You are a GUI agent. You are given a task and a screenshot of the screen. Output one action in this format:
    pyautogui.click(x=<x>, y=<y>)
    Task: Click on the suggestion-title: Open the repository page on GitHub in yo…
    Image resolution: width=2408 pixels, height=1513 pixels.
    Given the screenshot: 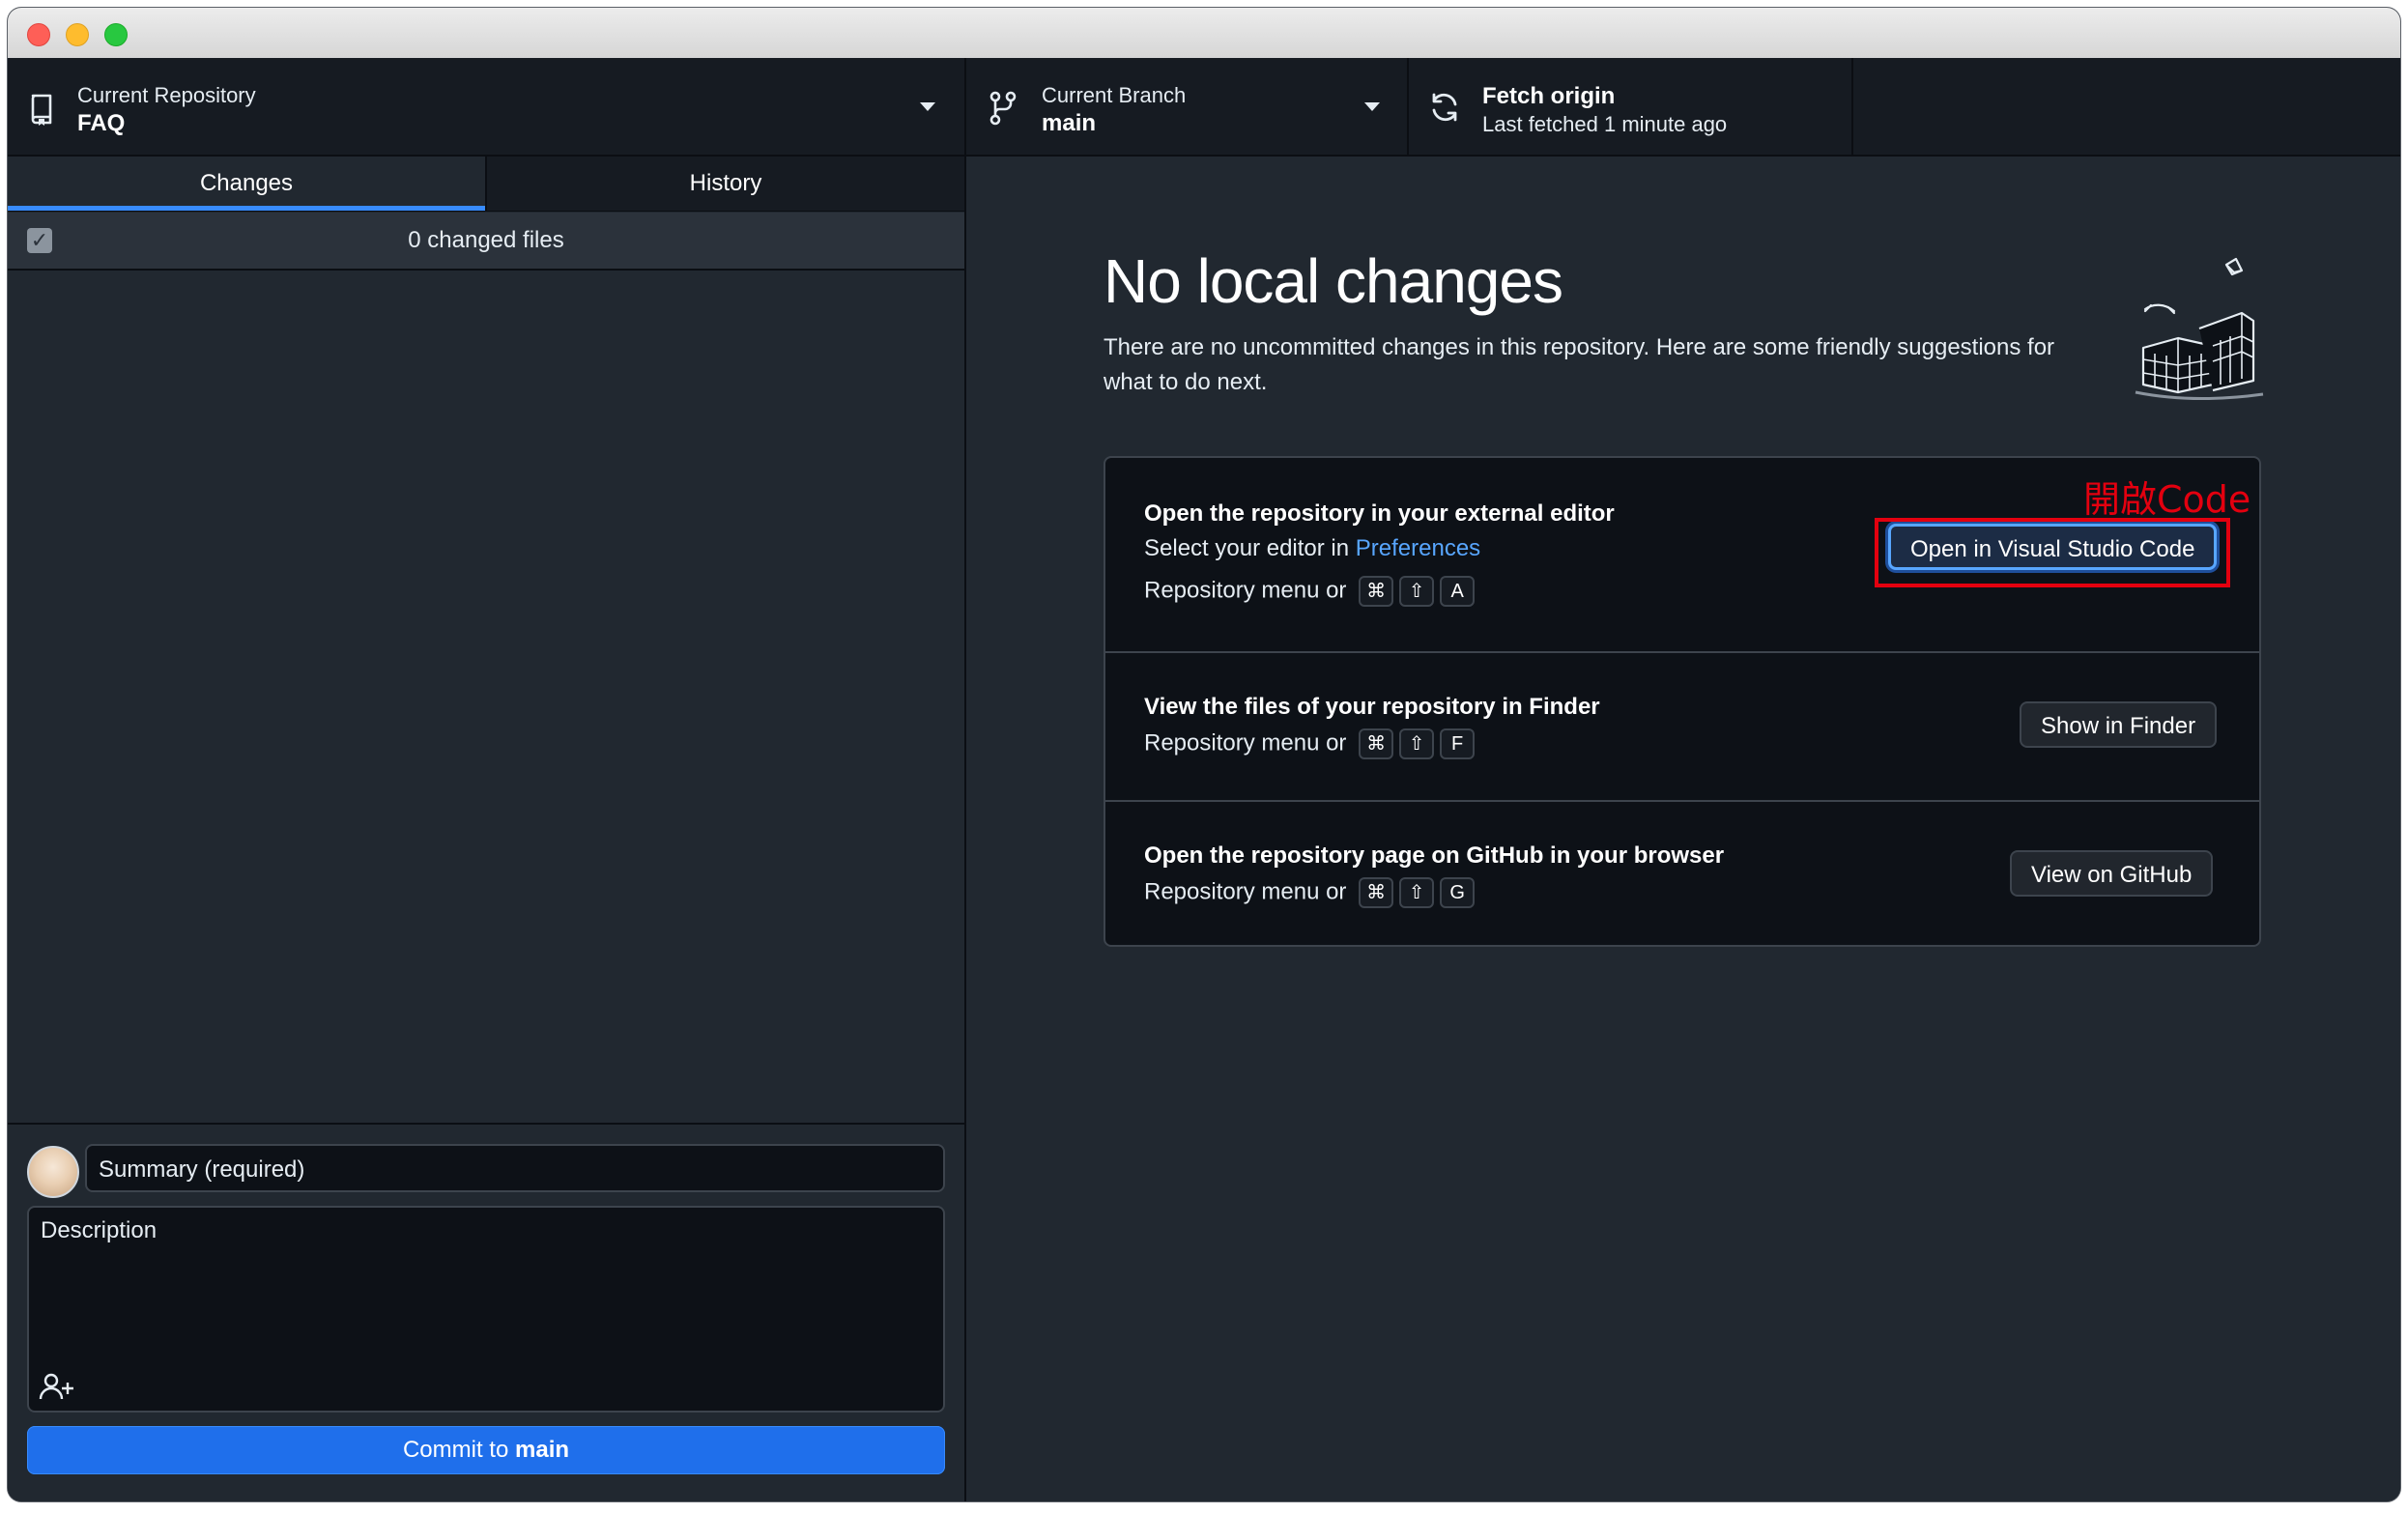 What is the action you would take?
    pyautogui.click(x=1434, y=855)
    